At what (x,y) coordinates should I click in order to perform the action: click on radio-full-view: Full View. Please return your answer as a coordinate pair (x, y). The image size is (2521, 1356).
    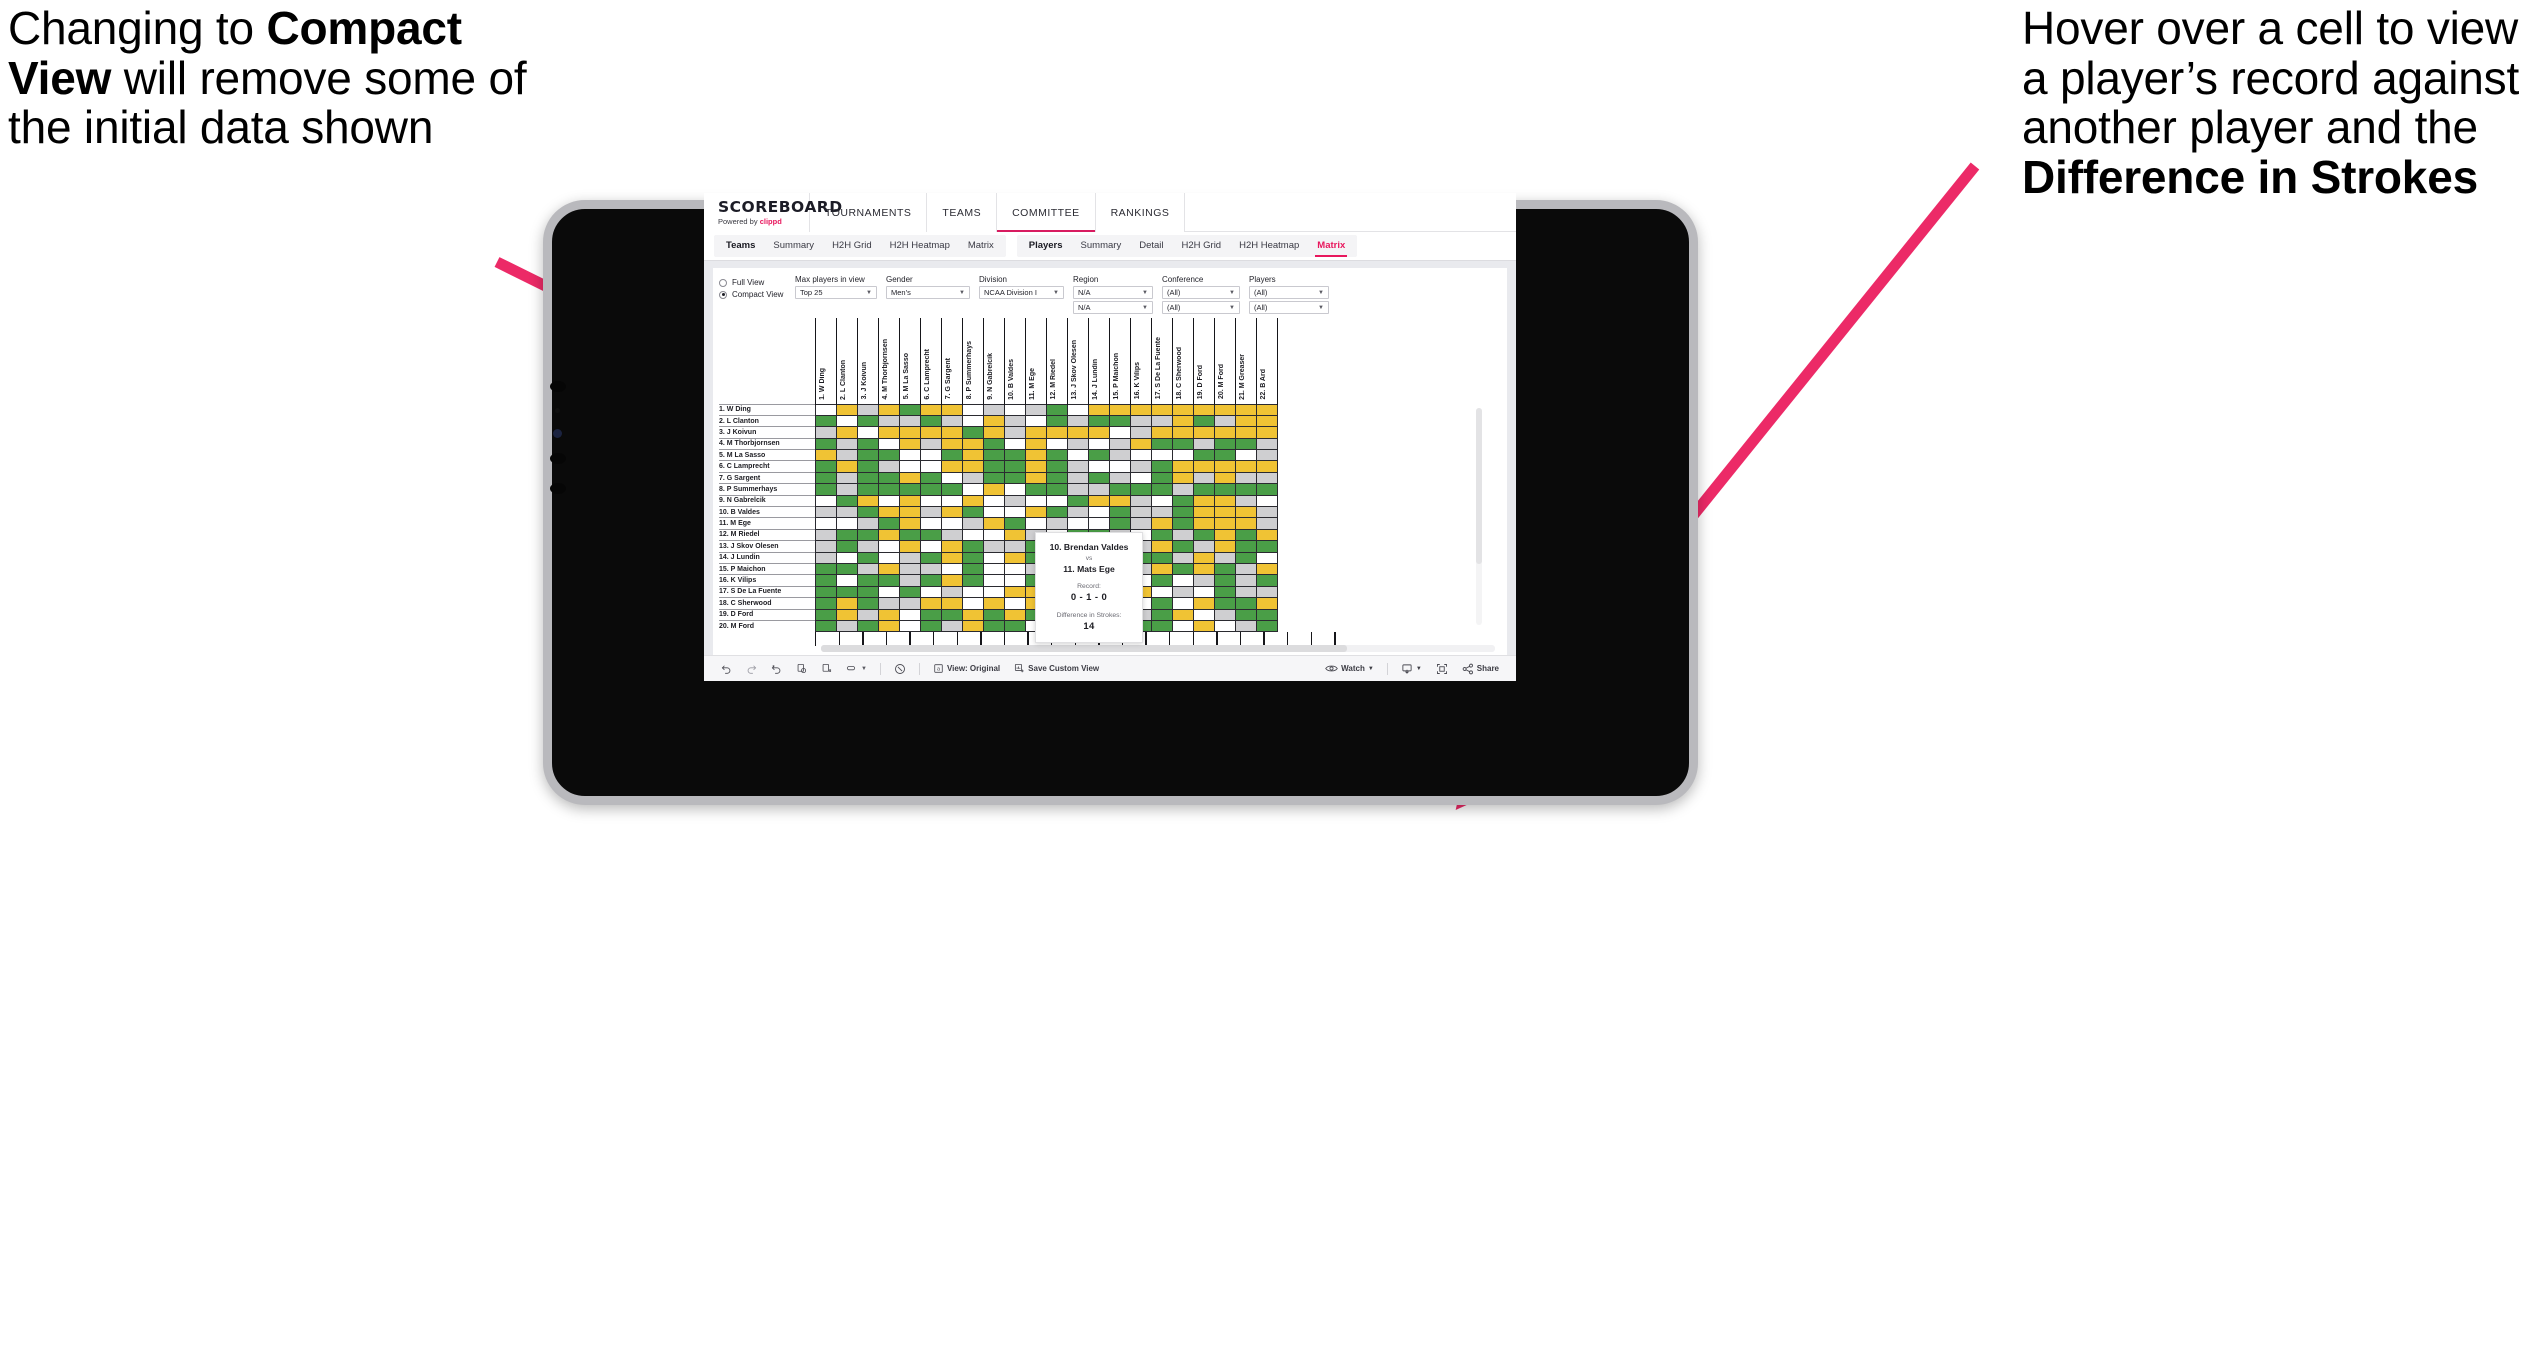
    Looking at the image, I should click on (757, 282).